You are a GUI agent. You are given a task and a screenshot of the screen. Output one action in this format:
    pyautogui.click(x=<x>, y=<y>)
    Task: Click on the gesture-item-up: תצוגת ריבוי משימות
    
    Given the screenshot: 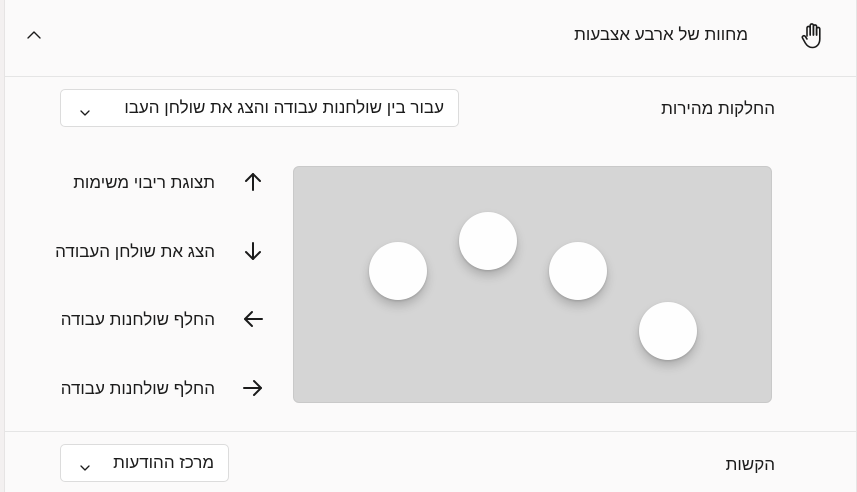 What is the action you would take?
    pyautogui.click(x=150, y=183)
    